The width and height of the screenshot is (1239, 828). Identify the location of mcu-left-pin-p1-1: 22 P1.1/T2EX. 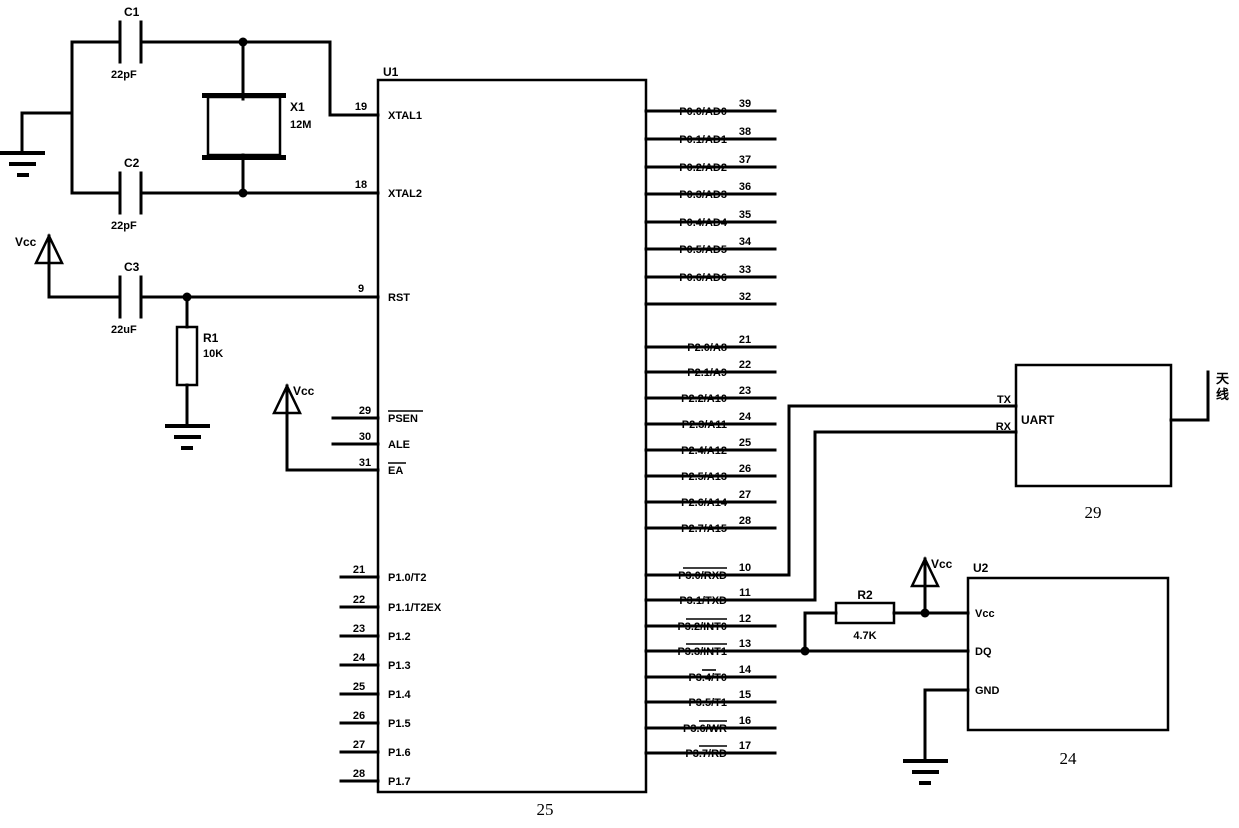
(397, 604).